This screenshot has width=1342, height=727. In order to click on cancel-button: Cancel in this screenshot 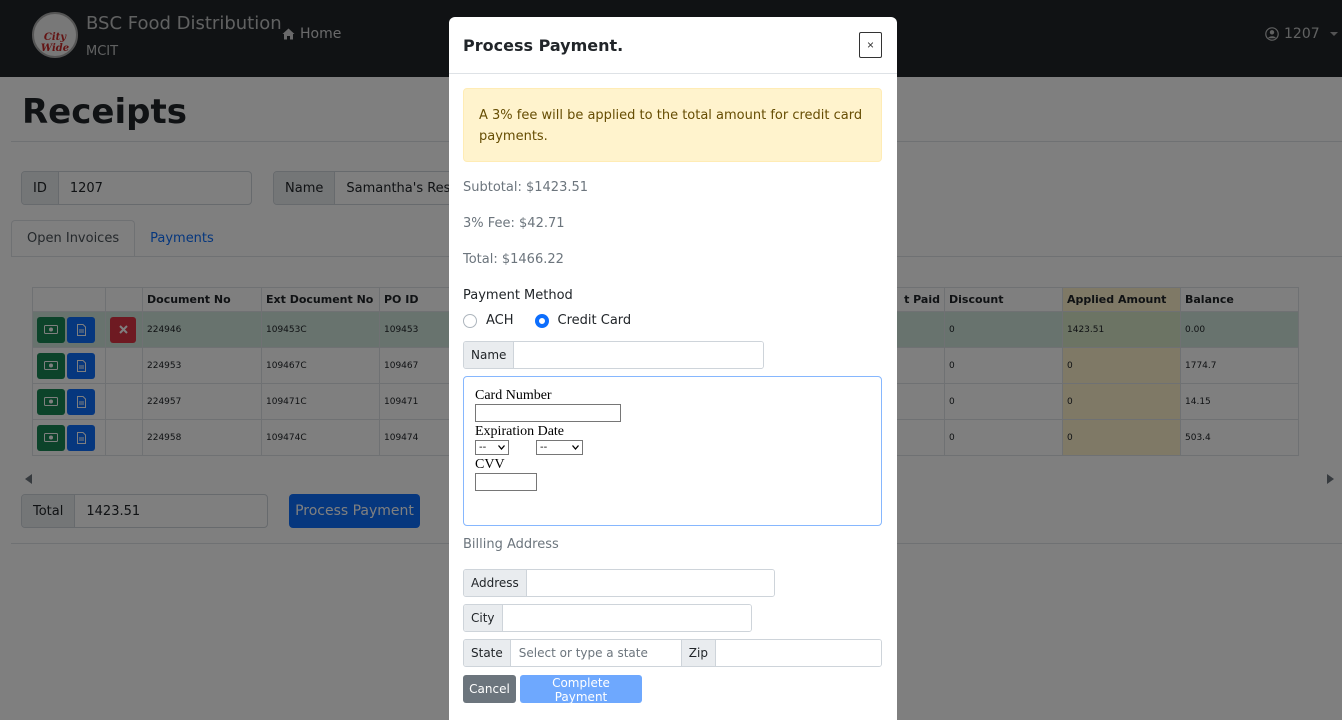, I will do `click(489, 689)`.